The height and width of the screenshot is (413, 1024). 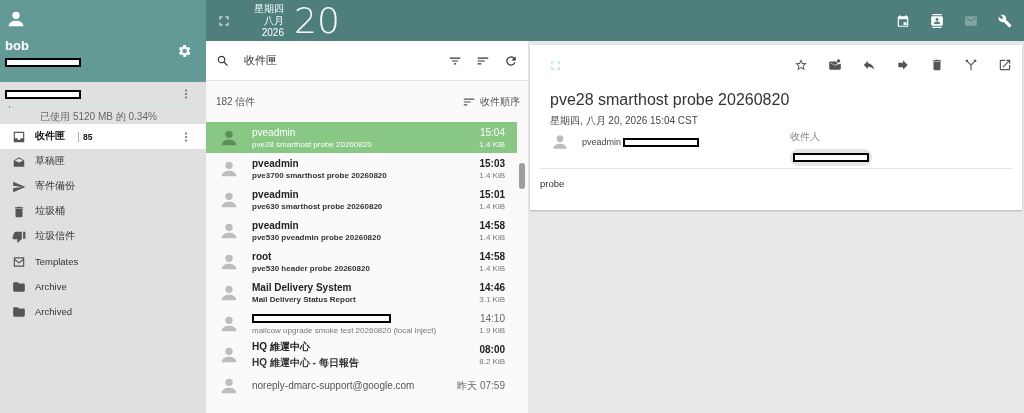 I want to click on message-subject: pve630 smarthost probe 20260820, so click(x=318, y=206).